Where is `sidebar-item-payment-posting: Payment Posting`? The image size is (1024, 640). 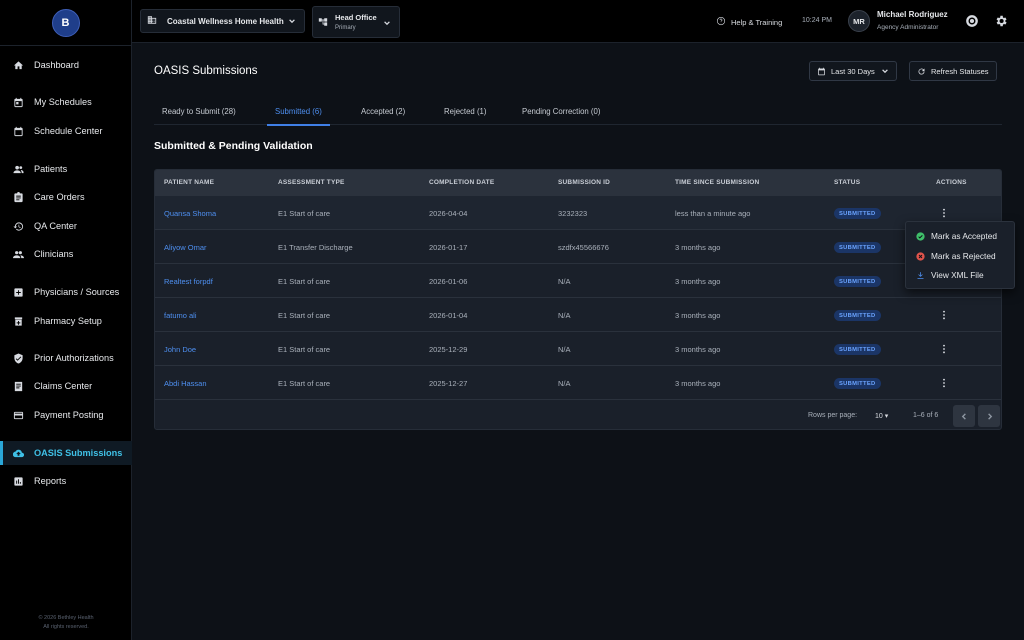 sidebar-item-payment-posting: Payment Posting is located at coordinates (66, 415).